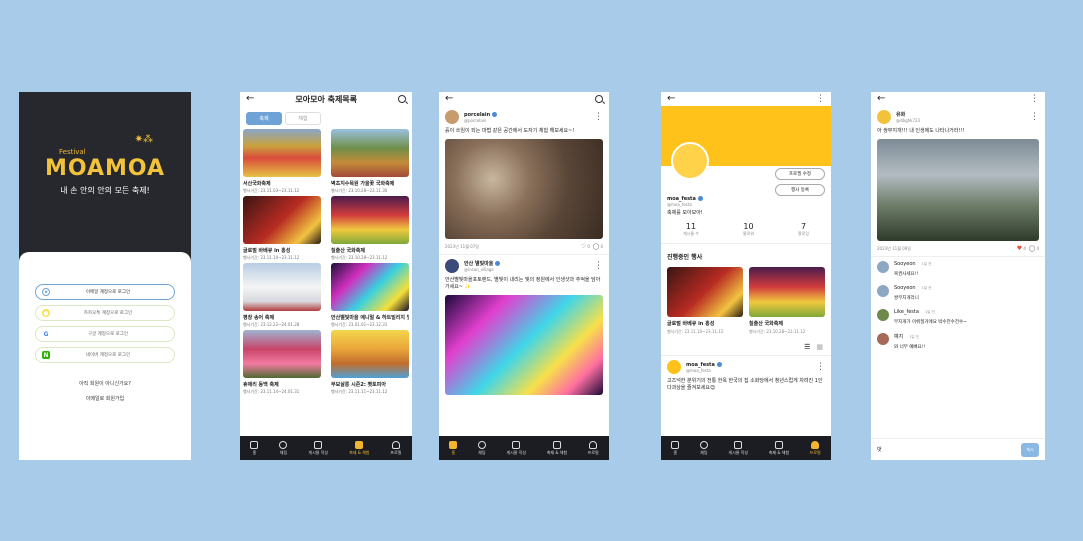 The height and width of the screenshot is (541, 1083). Describe the element at coordinates (482, 263) in the screenshot. I see `post-username: 안산 별빛마을` at that location.